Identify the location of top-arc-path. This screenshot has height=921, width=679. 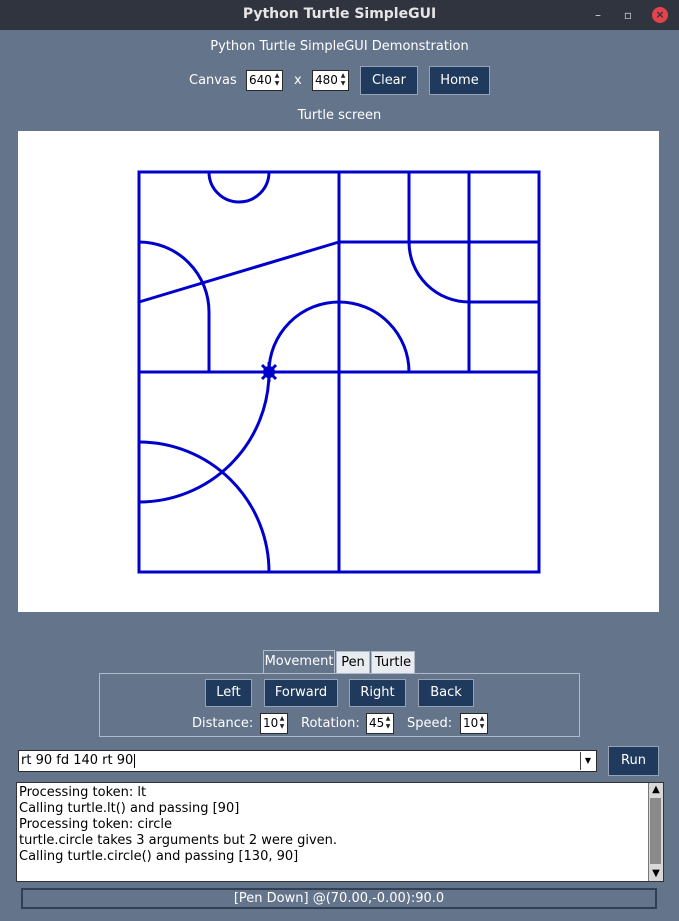
(239, 187).